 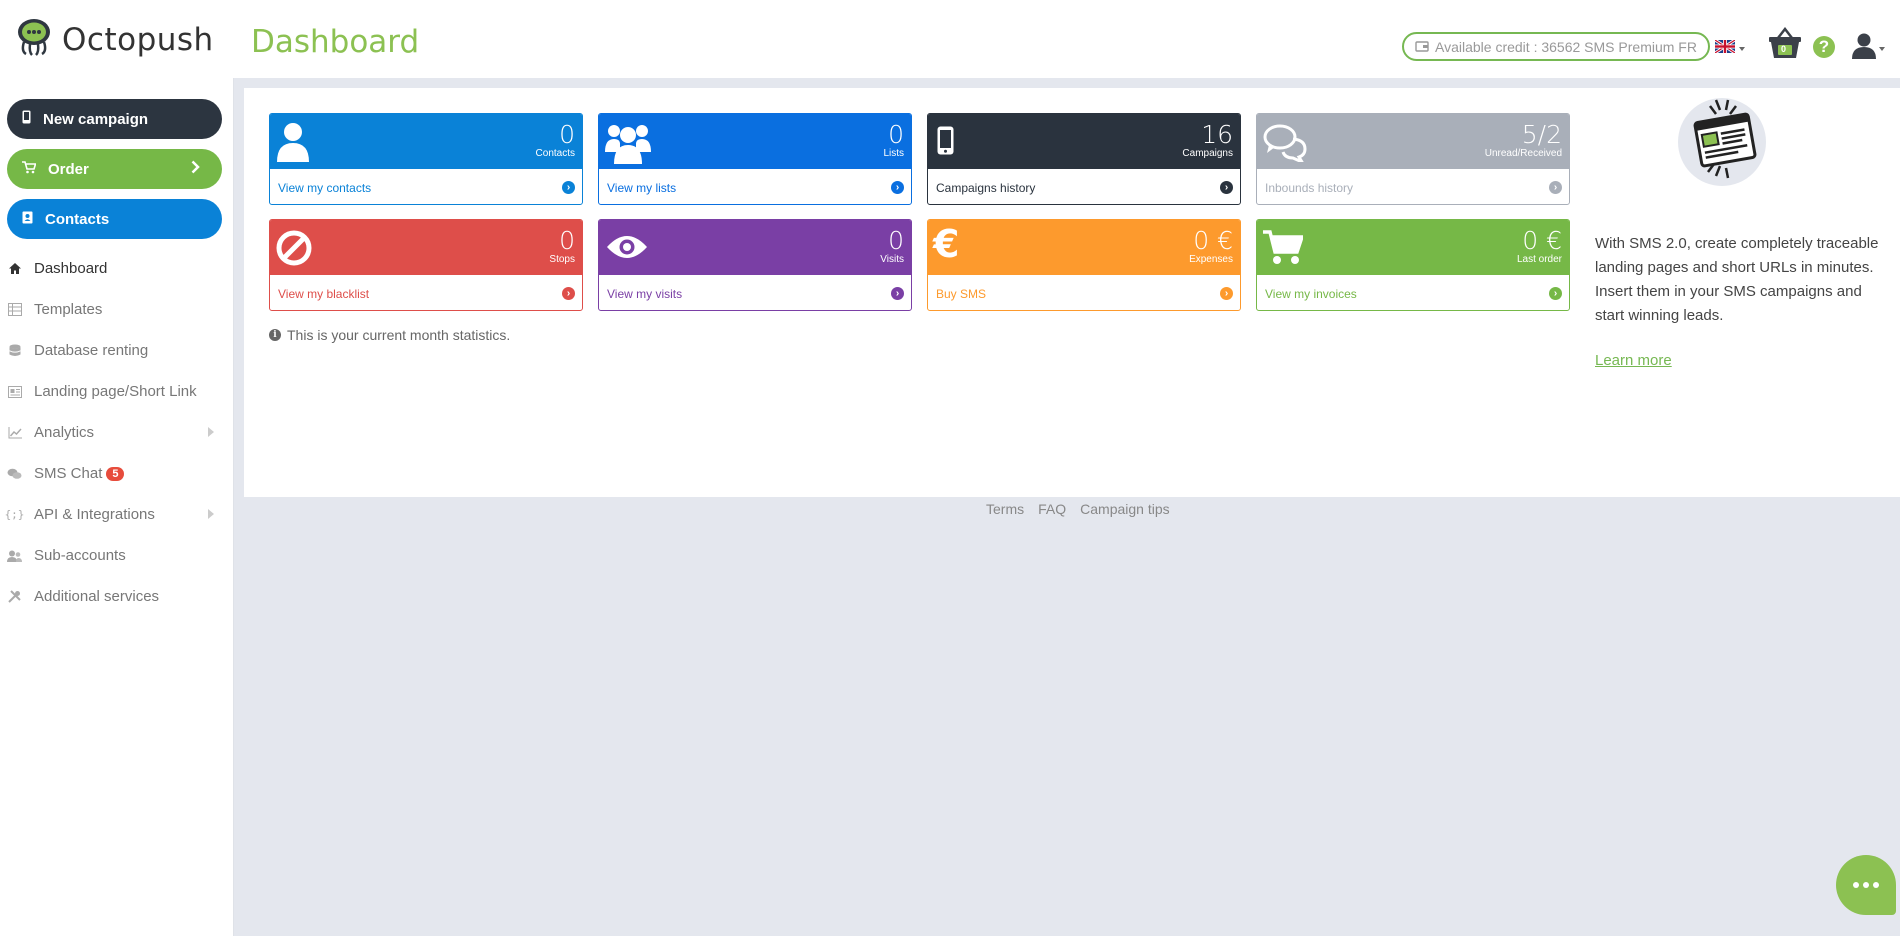 I want to click on card-link: Buy SMS ›, so click(x=1084, y=292).